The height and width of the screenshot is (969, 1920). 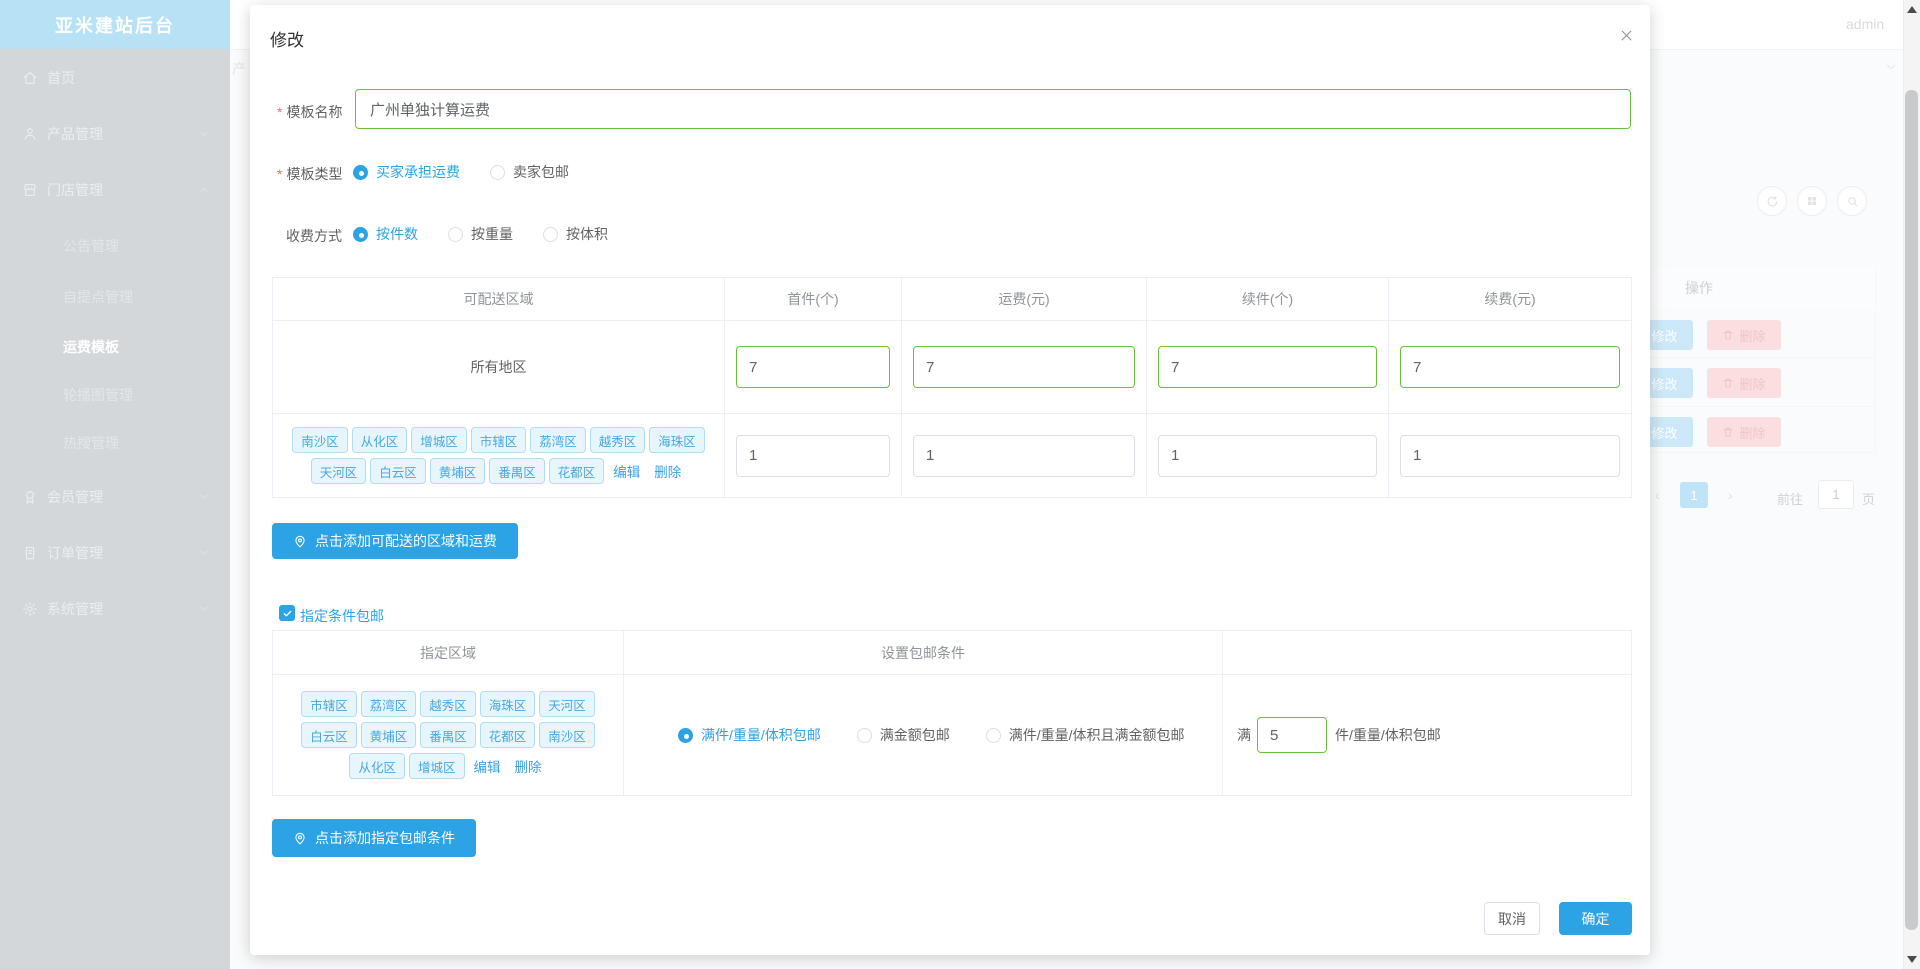 What do you see at coordinates (115, 78) in the screenshot?
I see `sidebar-item-home: 首页` at bounding box center [115, 78].